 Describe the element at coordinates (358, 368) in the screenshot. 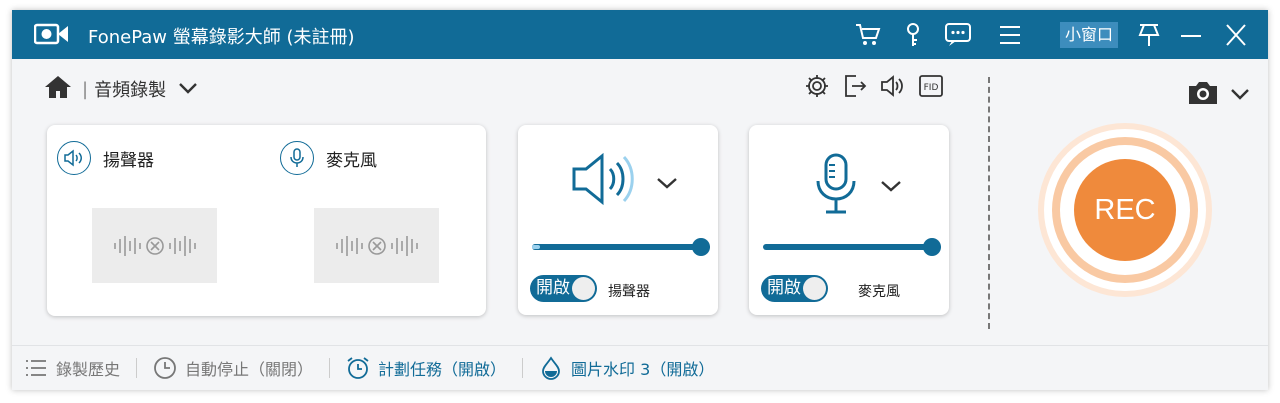

I see `alarm-icon` at that location.